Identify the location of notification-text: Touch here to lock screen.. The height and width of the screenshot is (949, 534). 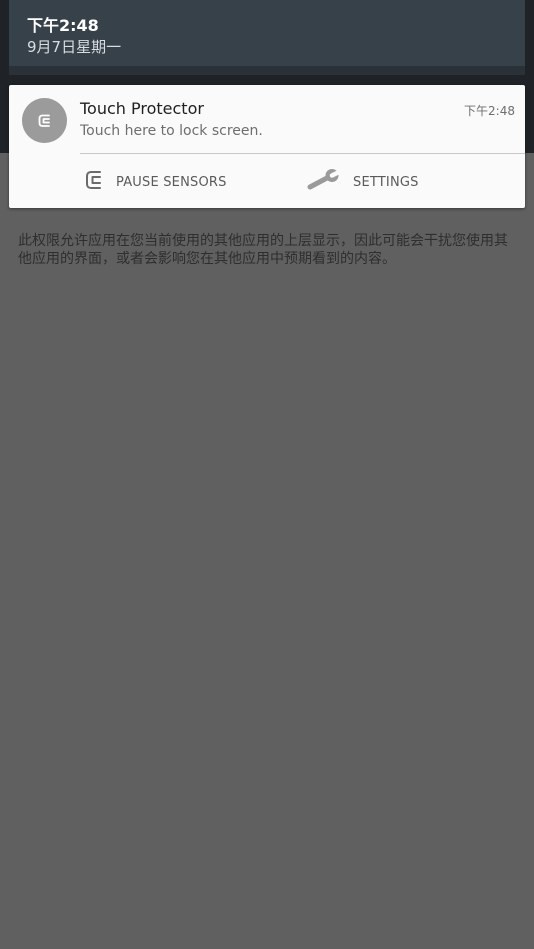
(171, 131).